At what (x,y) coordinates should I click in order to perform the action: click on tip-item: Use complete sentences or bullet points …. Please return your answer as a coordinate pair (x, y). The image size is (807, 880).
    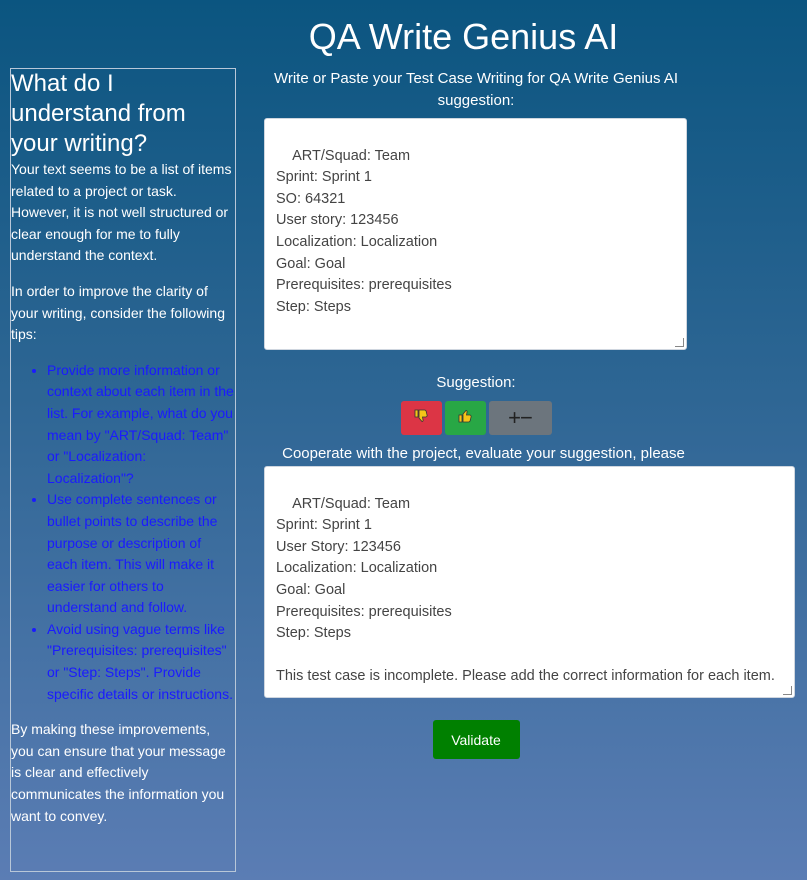
    Looking at the image, I should click on (141, 554).